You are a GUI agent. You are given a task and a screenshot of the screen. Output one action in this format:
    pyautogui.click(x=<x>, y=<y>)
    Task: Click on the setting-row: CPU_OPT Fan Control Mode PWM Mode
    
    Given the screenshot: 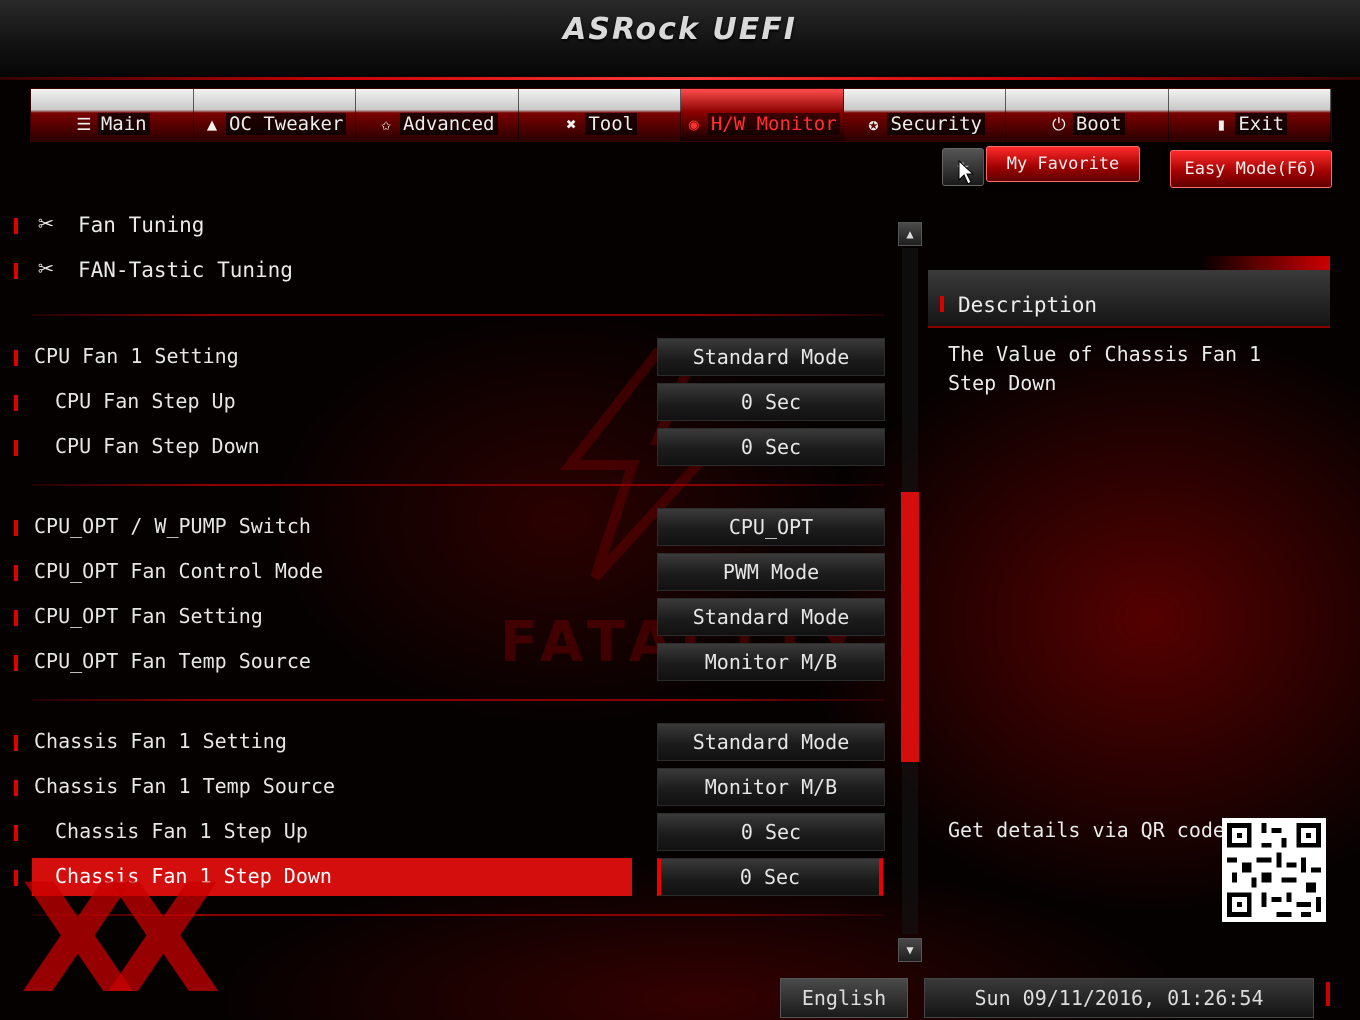 What is the action you would take?
    pyautogui.click(x=450, y=572)
    